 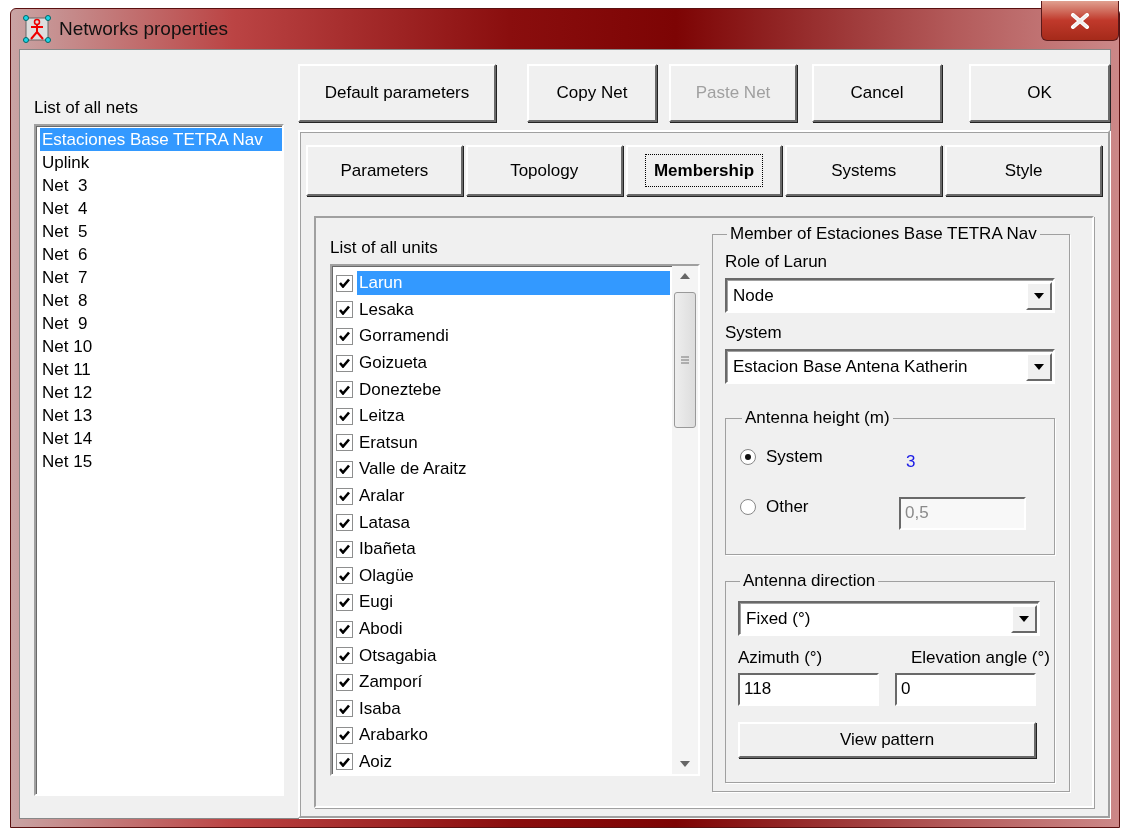 I want to click on unit-name: Eugi, so click(x=513, y=602).